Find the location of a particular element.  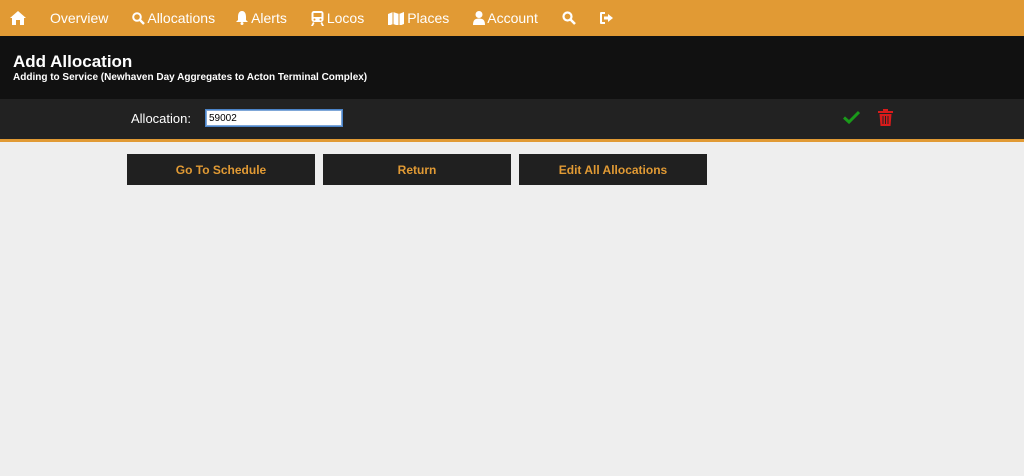

train-icon is located at coordinates (317, 18).